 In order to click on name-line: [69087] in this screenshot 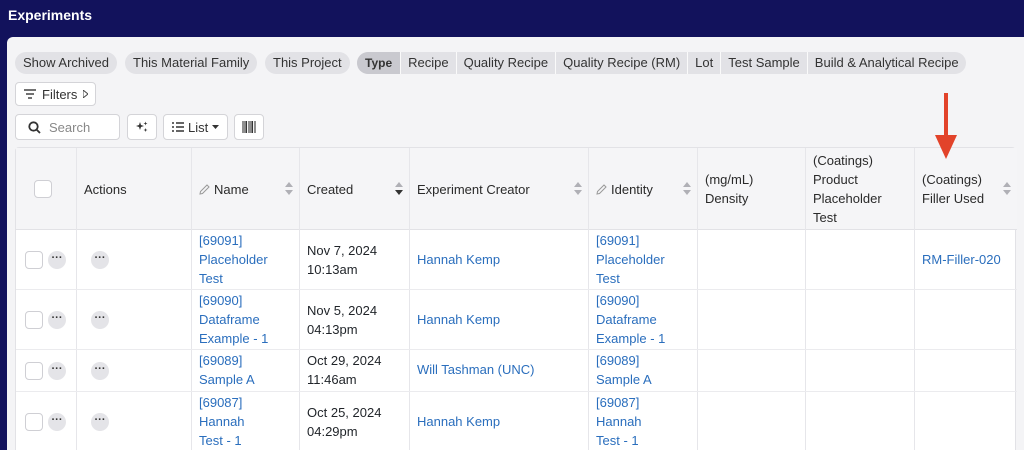, I will do `click(221, 402)`.